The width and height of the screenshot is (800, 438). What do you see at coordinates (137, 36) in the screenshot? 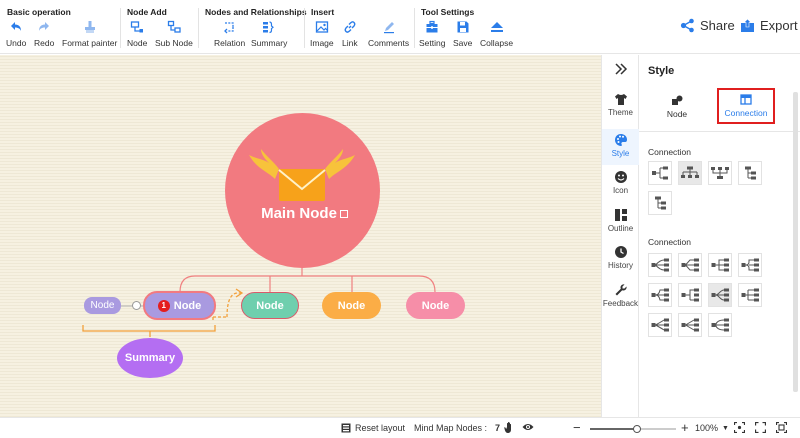
I see `node-add-button: Node` at bounding box center [137, 36].